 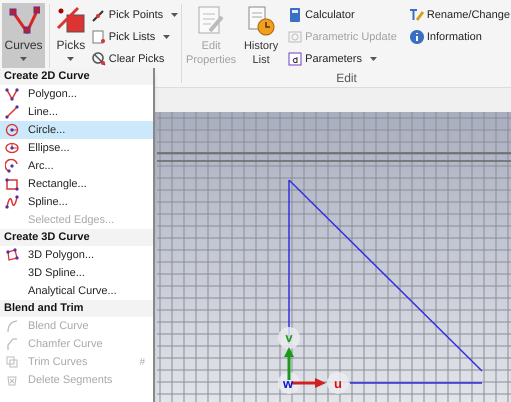 What do you see at coordinates (132, 59) in the screenshot?
I see `ribbon-tool-button: Clear Picks` at bounding box center [132, 59].